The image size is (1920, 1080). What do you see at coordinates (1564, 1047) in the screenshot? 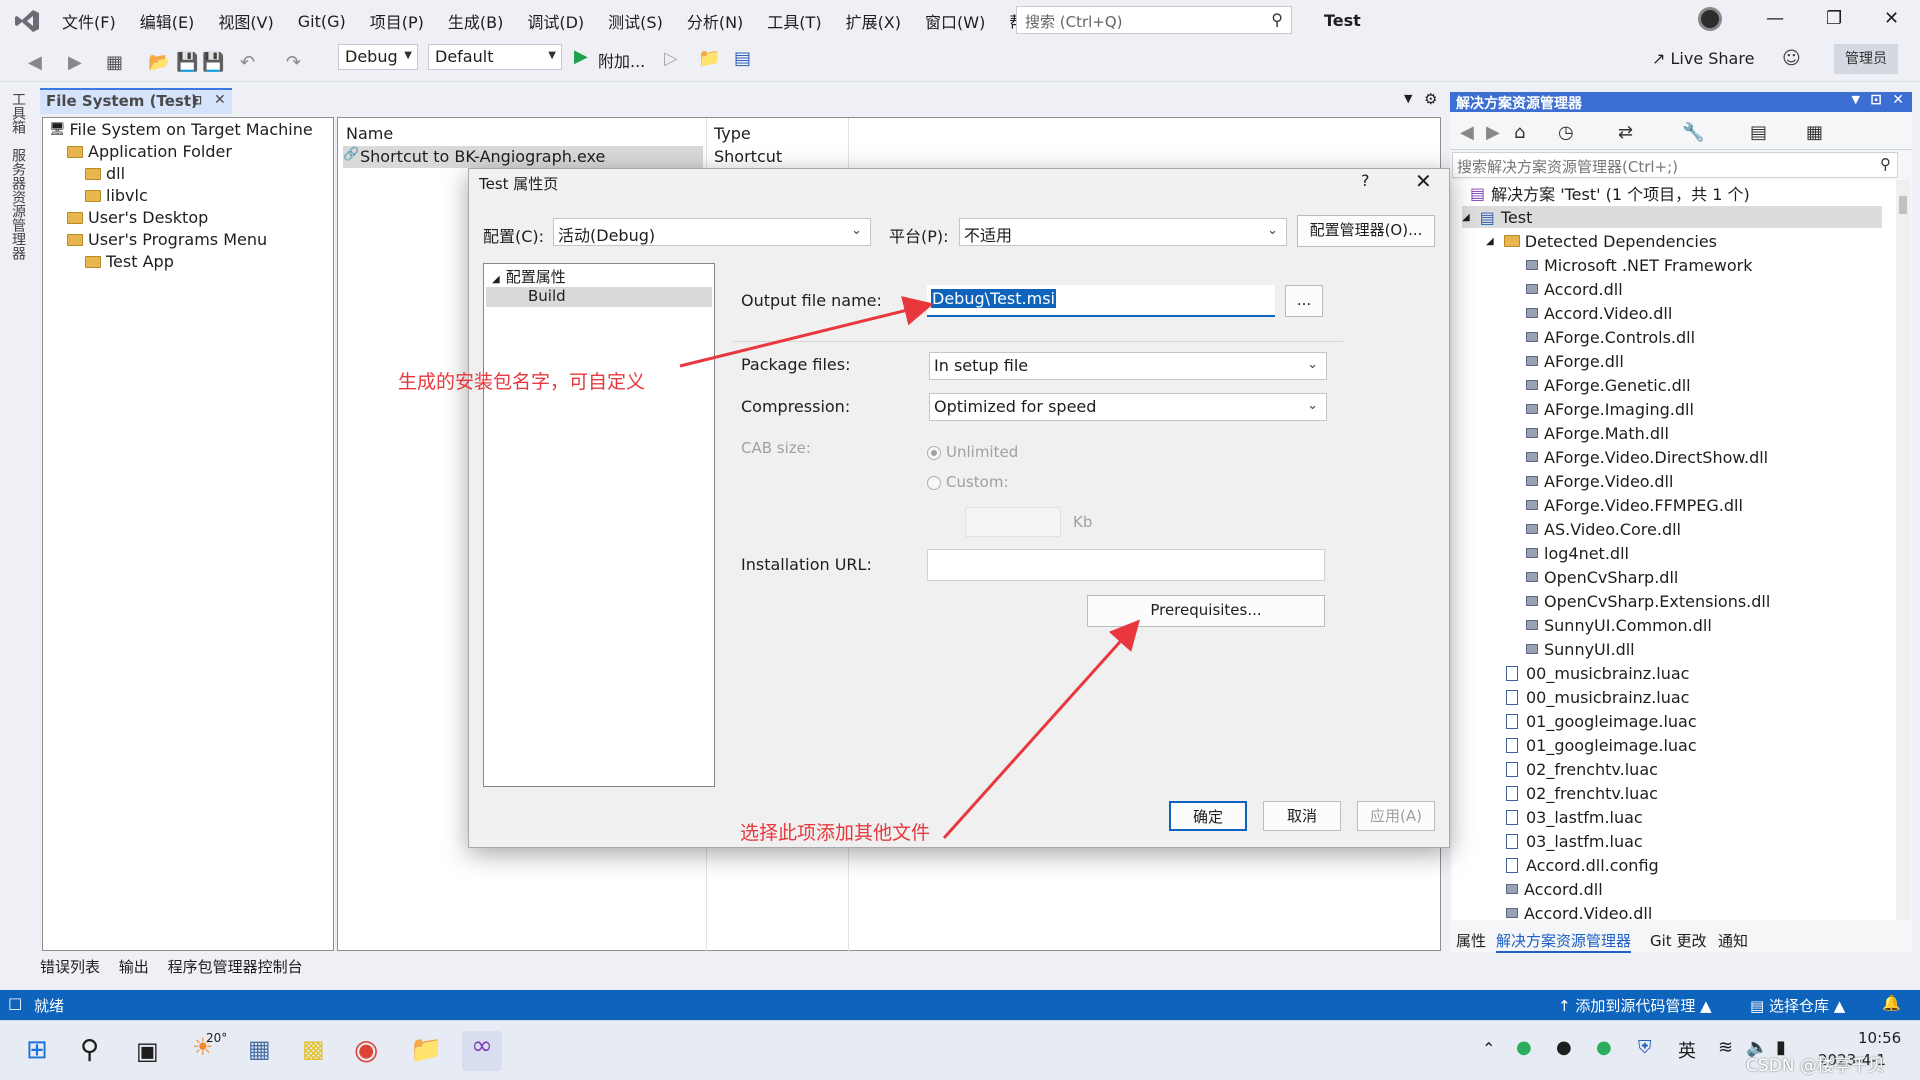
I see `qq-icon: ●` at bounding box center [1564, 1047].